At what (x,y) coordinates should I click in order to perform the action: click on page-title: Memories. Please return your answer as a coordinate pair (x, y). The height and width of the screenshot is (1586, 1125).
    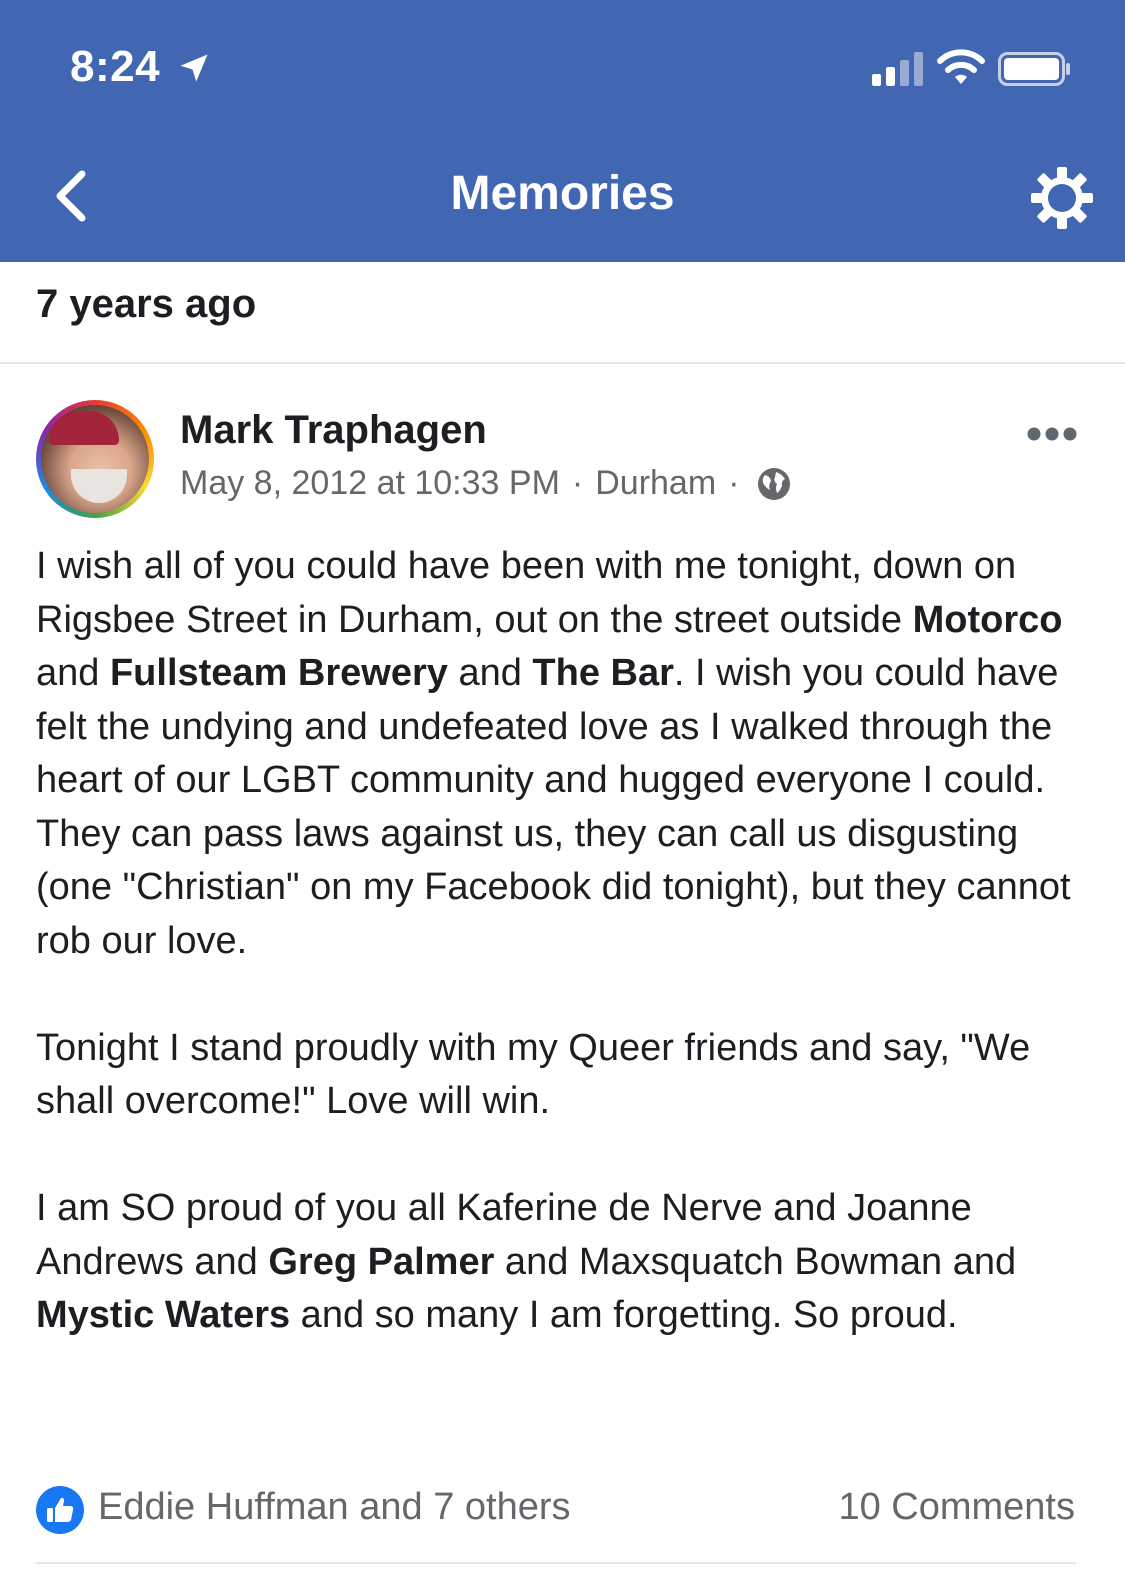
    Looking at the image, I should click on (562, 193).